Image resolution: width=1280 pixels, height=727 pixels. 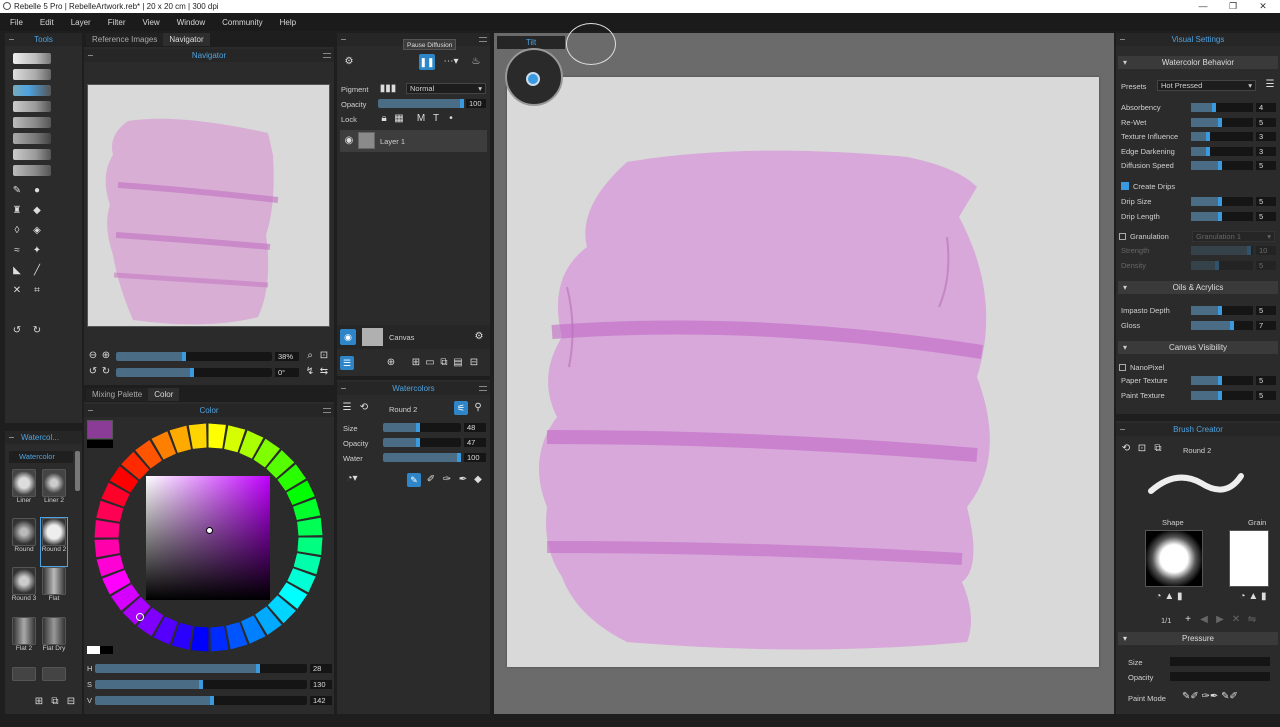 I want to click on bc-duplicate-icon: ⧉, so click(x=1158, y=449).